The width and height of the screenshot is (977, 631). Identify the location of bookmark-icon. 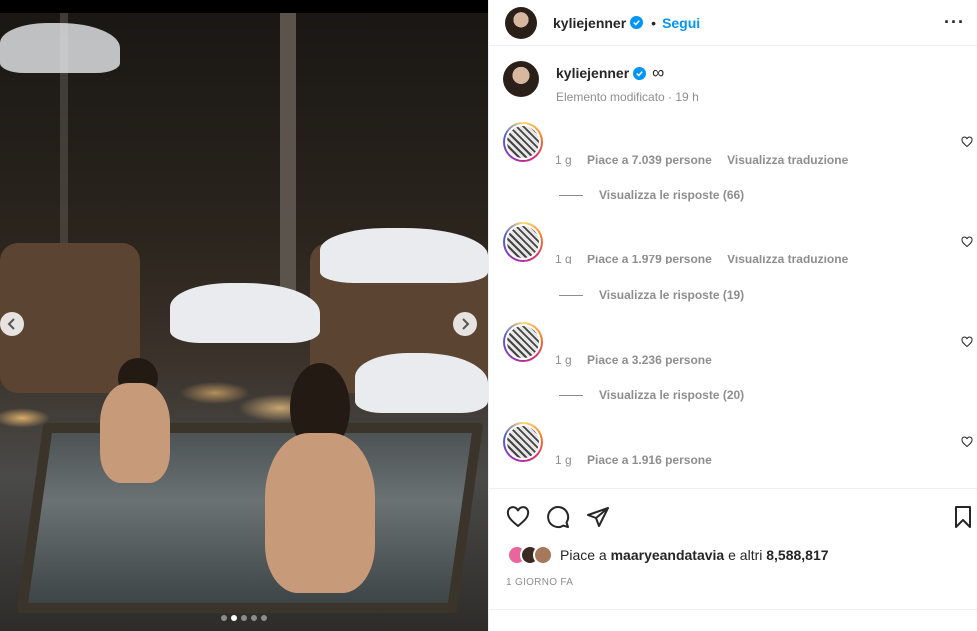
(963, 517).